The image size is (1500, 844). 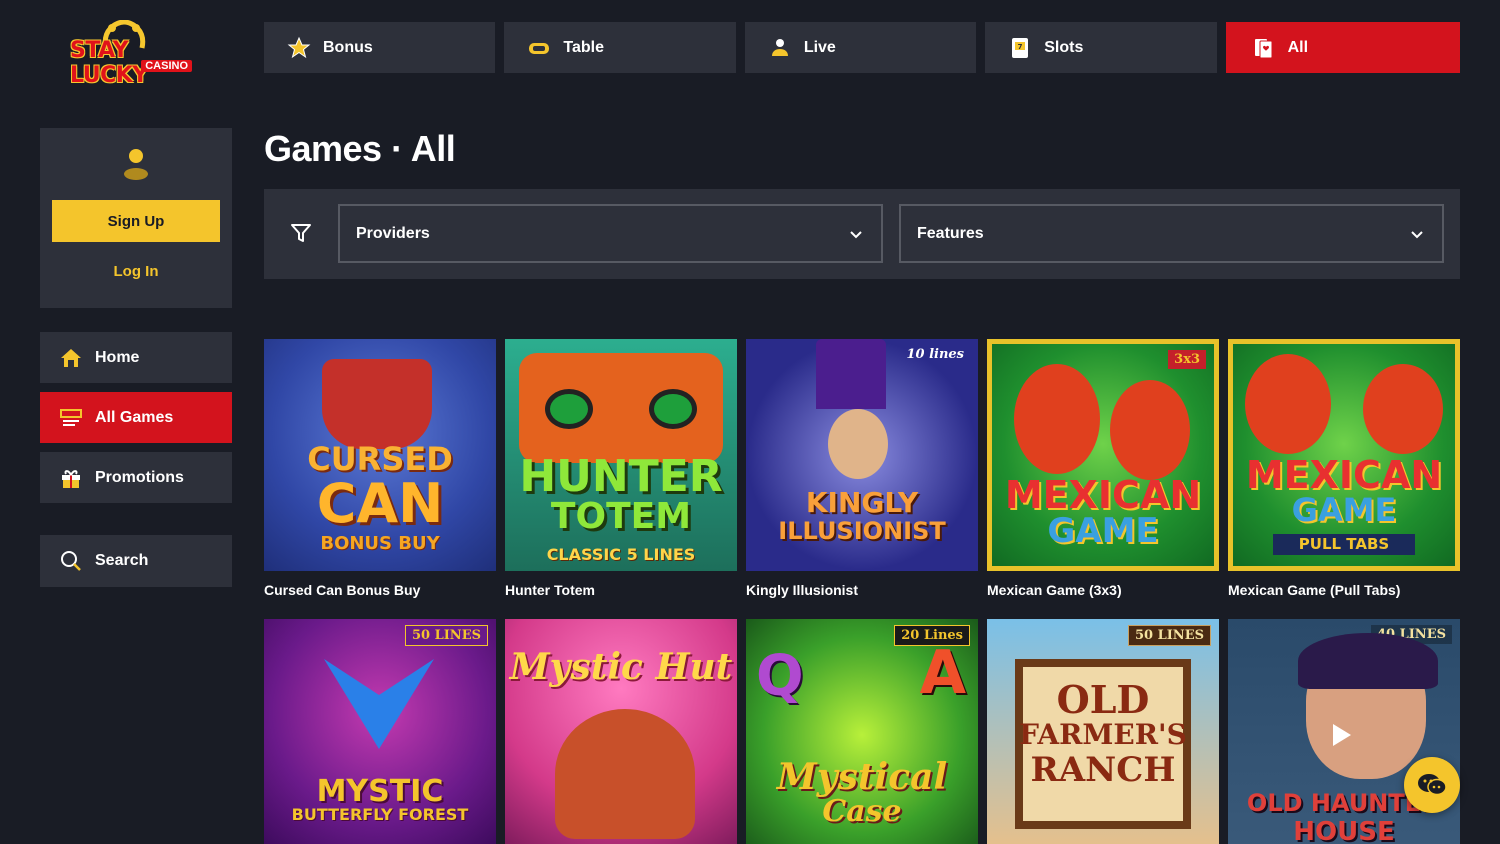 I want to click on filter-icon, so click(x=301, y=233).